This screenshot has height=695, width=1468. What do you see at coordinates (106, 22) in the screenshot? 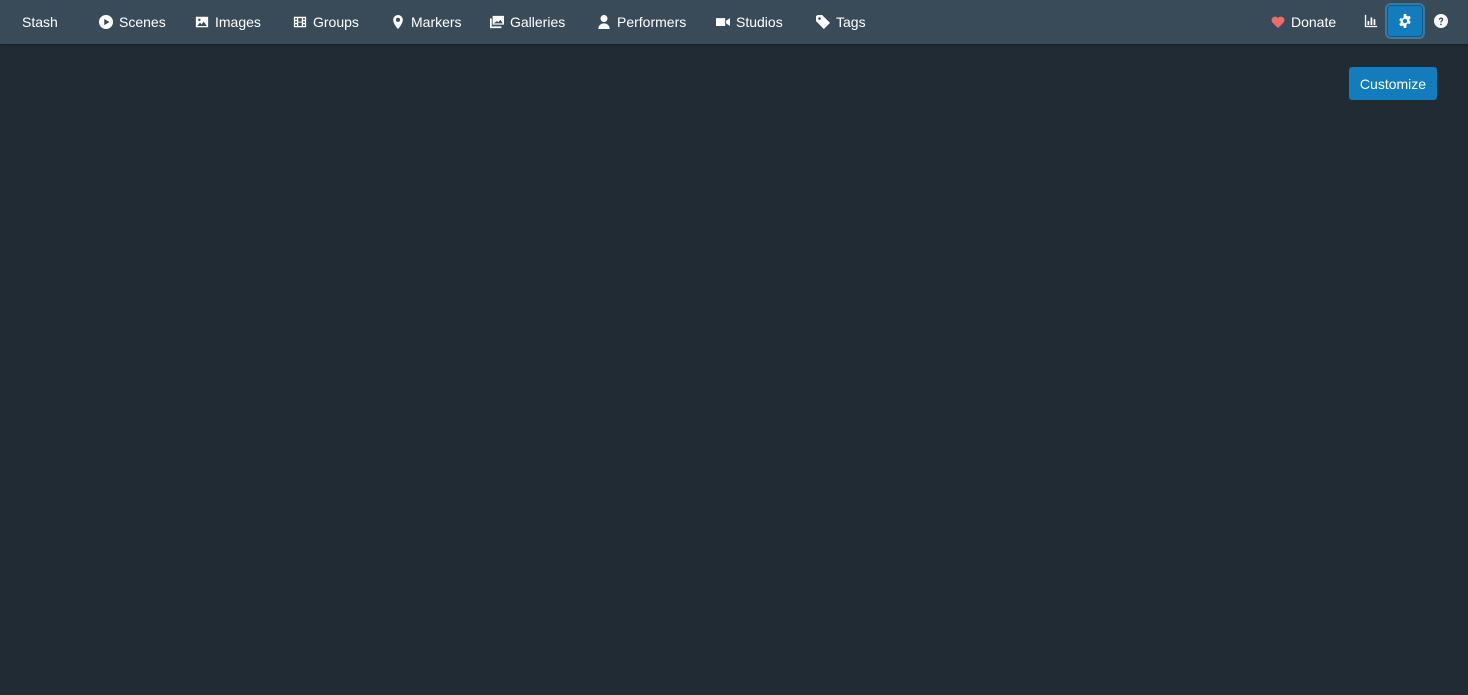
I see `play-circle-icon` at bounding box center [106, 22].